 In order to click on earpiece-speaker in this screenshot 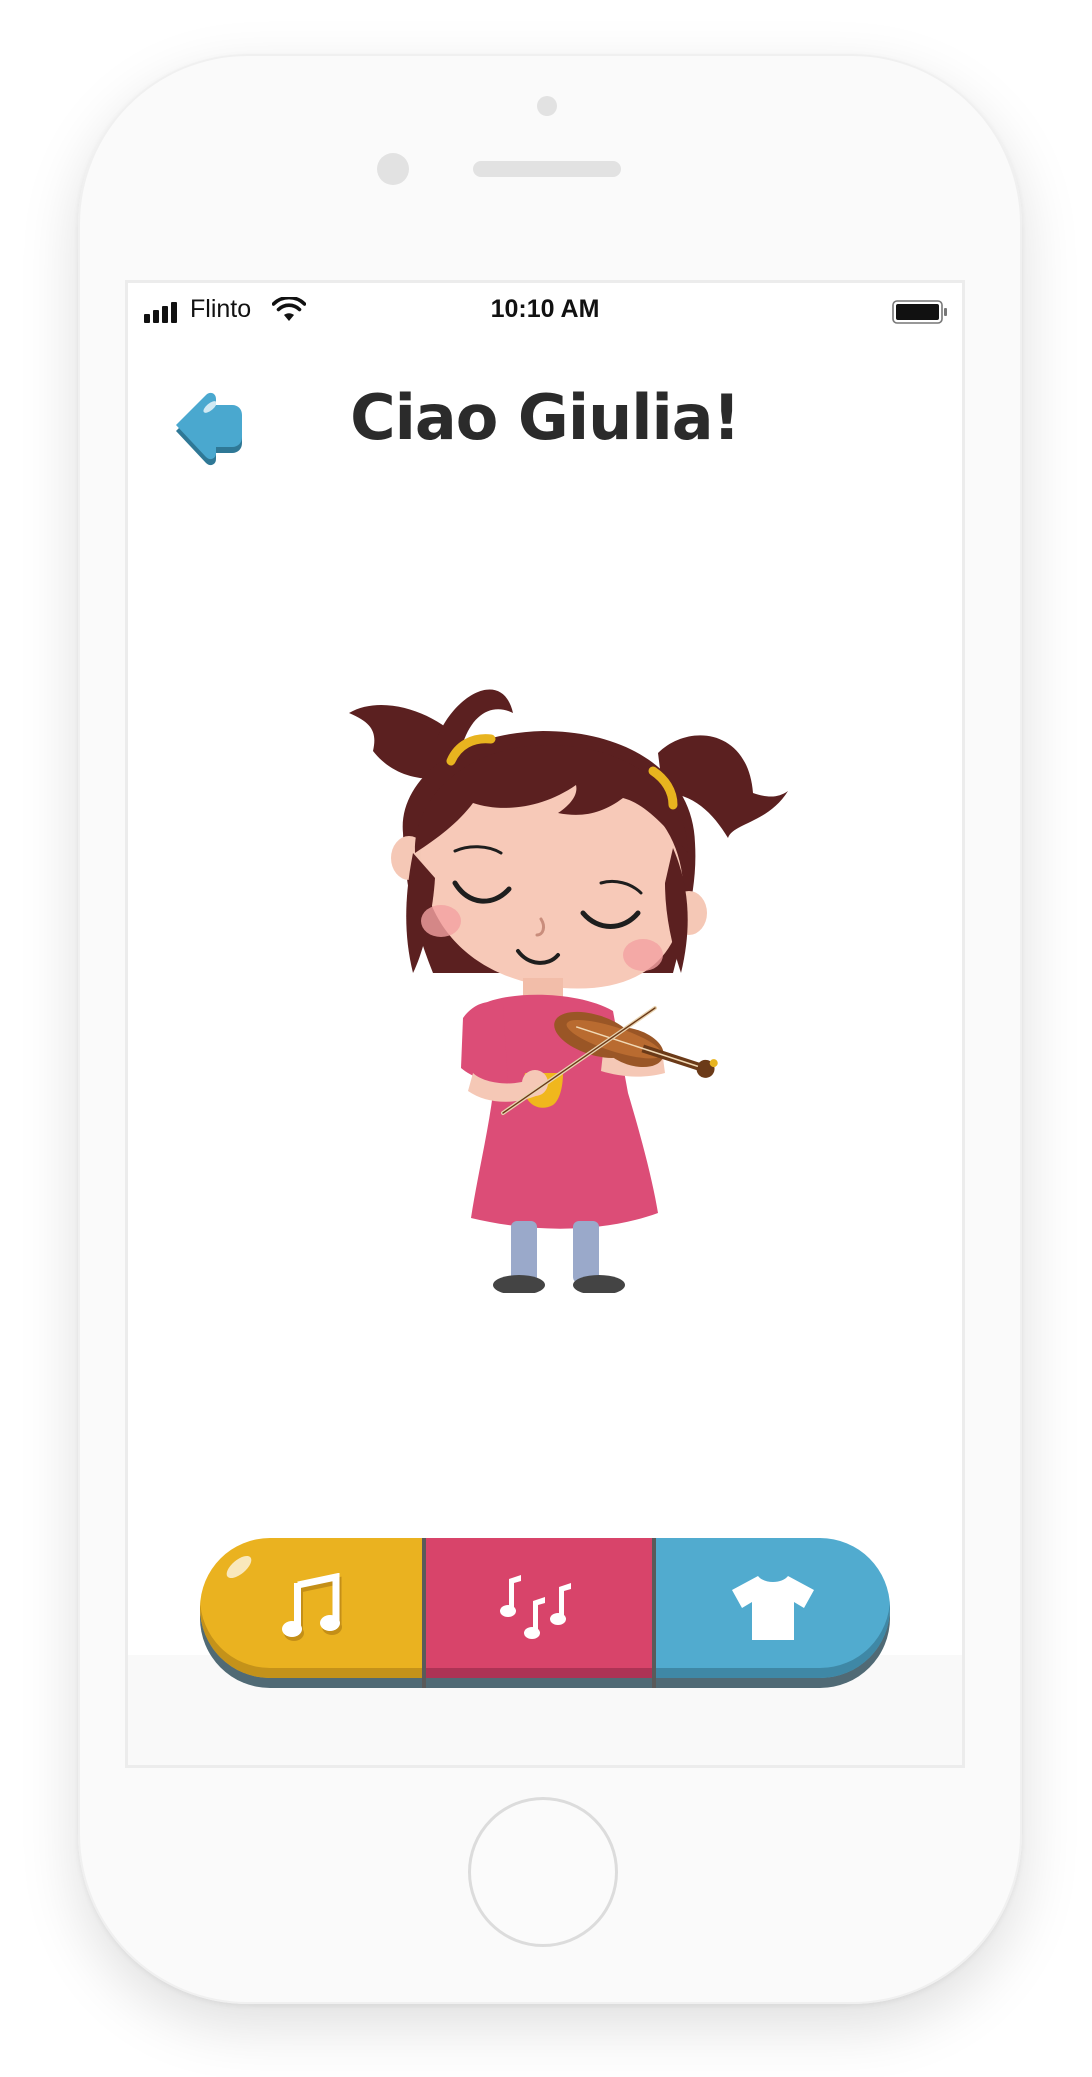, I will do `click(547, 169)`.